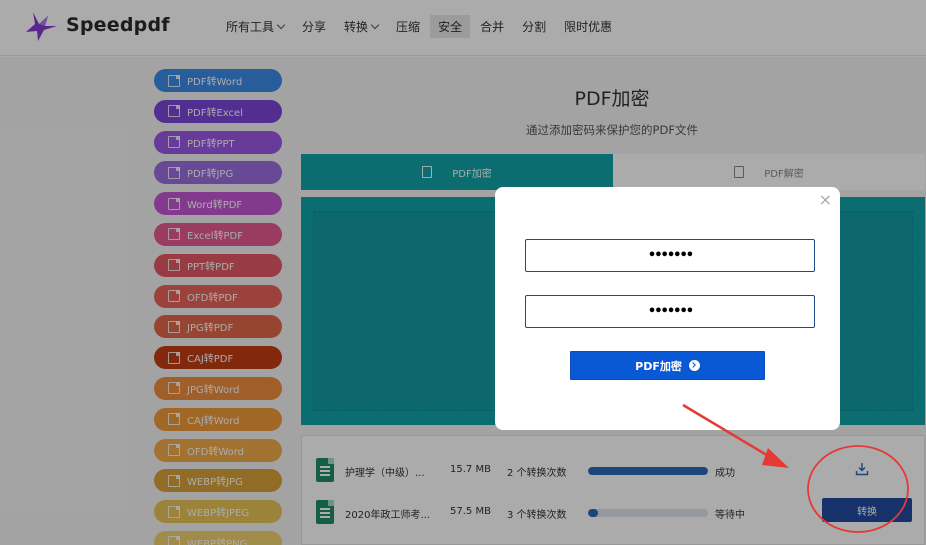 This screenshot has width=926, height=545. Describe the element at coordinates (694, 365) in the screenshot. I see `arrow-right-circle-icon` at that location.